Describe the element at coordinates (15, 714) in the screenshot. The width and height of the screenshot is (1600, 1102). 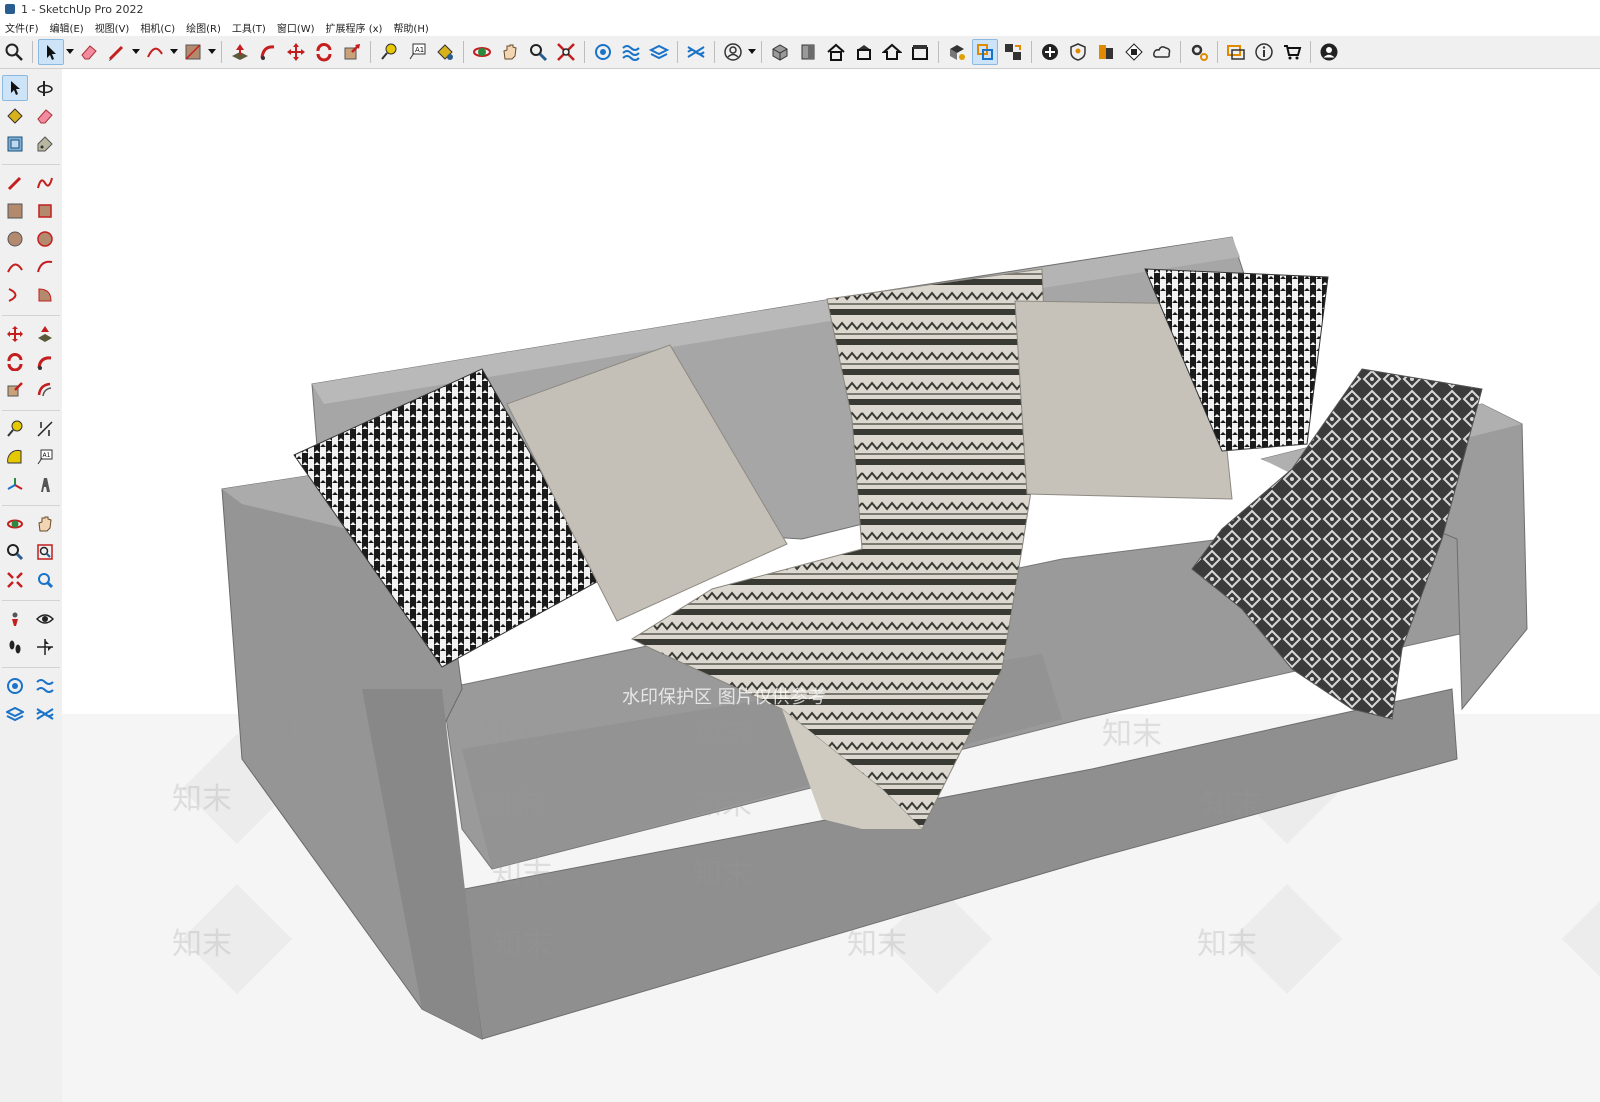
I see `sandbox-stamp-icon` at that location.